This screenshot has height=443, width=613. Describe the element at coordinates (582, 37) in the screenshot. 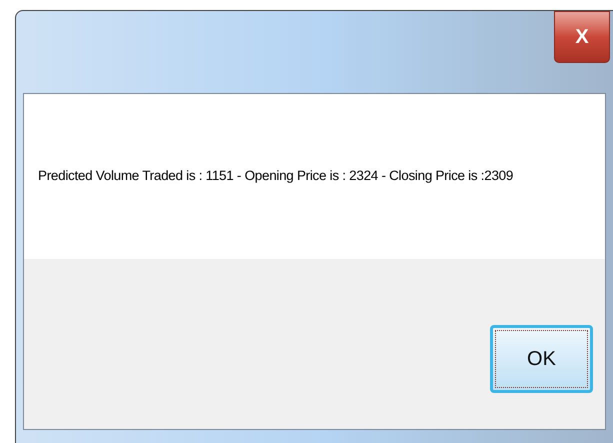

I see `close-button: X` at that location.